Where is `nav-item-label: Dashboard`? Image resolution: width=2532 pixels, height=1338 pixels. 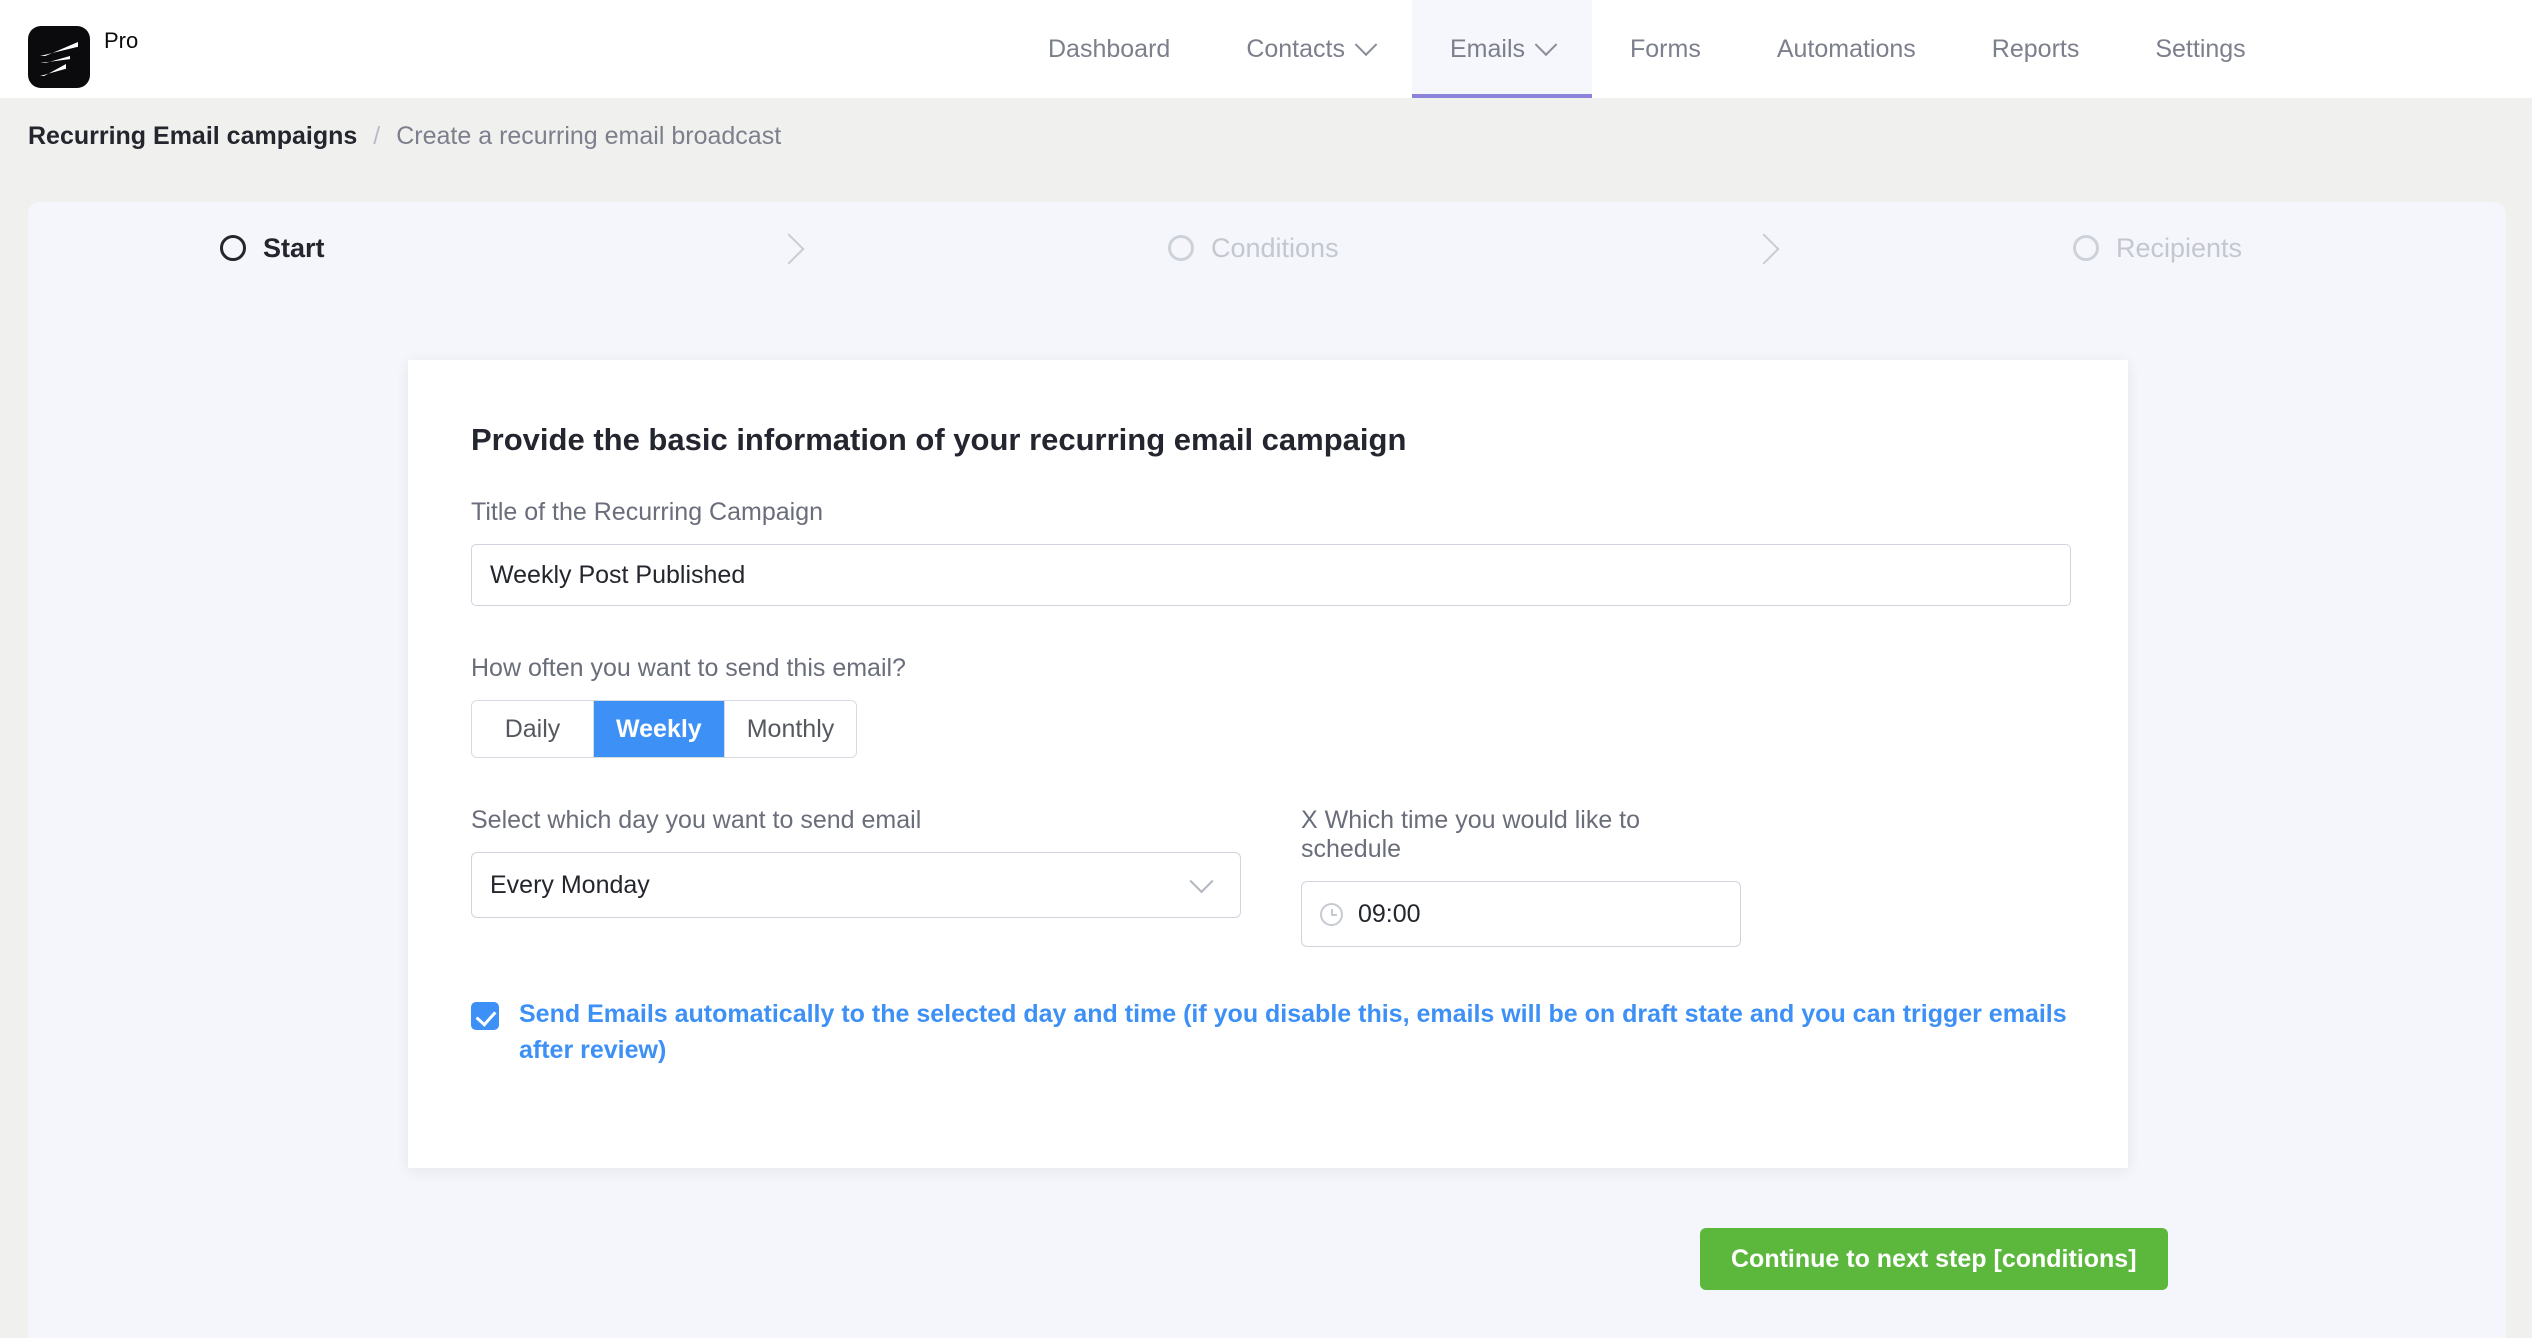
nav-item-label: Dashboard is located at coordinates (1109, 48).